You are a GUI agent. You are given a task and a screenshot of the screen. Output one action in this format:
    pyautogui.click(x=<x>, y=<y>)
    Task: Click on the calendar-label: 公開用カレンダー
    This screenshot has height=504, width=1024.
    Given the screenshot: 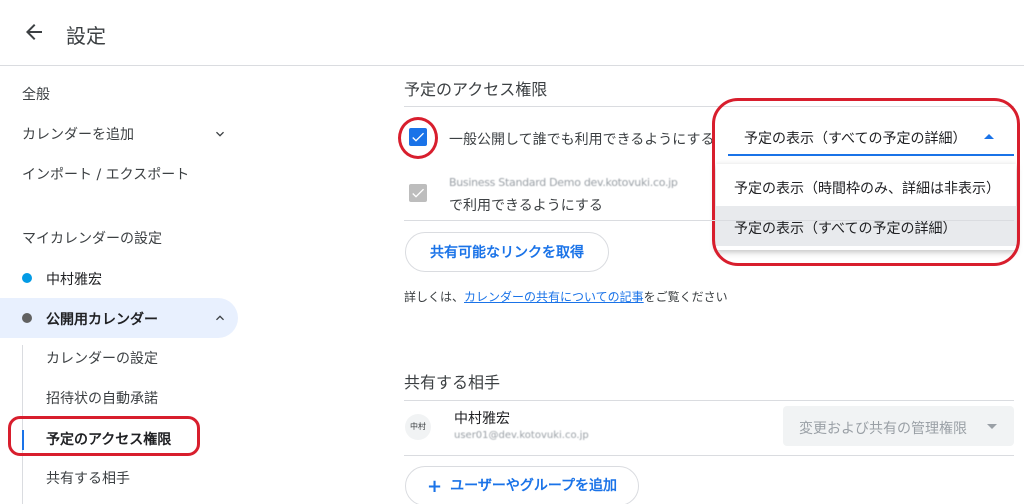 What is the action you would take?
    pyautogui.click(x=102, y=320)
    